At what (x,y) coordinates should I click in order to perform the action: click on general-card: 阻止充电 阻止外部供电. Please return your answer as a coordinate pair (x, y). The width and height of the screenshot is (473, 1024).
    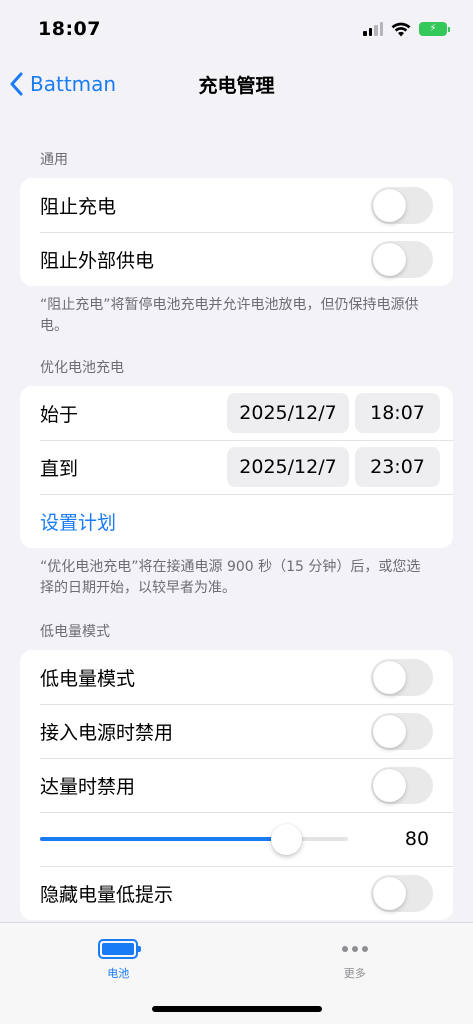
    Looking at the image, I should click on (236, 232).